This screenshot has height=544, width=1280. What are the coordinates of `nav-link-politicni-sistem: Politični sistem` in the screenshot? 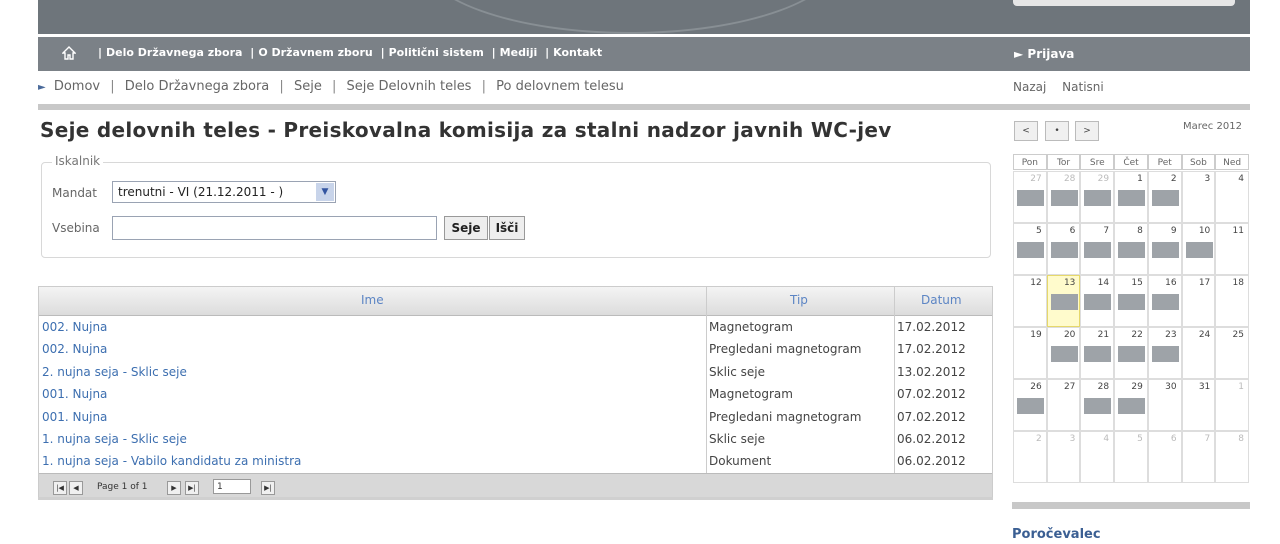 It's located at (436, 52).